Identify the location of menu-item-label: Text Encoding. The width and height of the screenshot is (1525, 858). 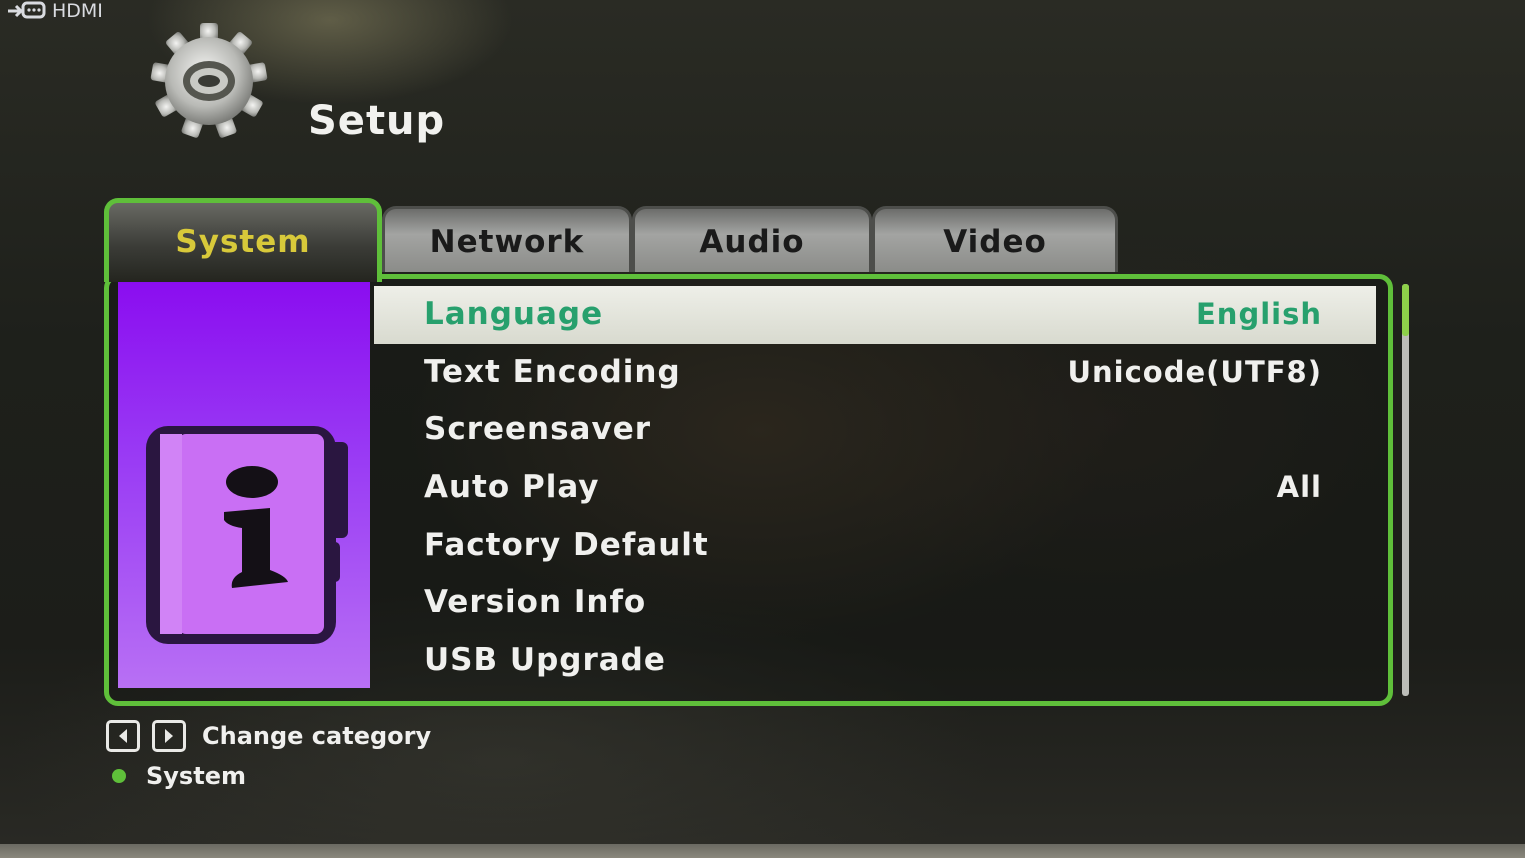
(552, 371).